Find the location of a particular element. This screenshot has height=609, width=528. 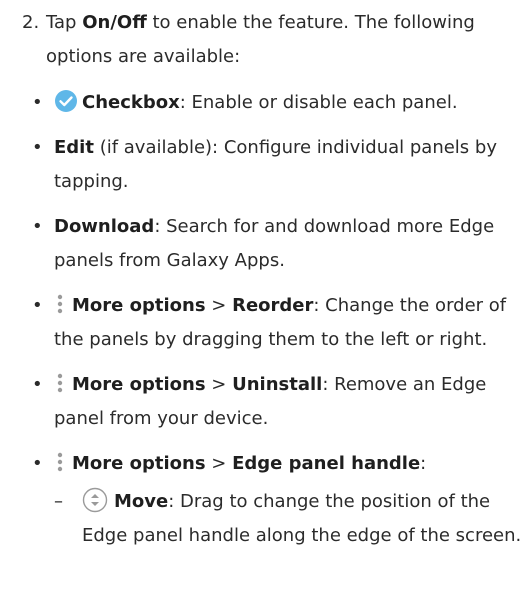

list-item-content: More options > Edge panel handle: is located at coordinates (288, 464).